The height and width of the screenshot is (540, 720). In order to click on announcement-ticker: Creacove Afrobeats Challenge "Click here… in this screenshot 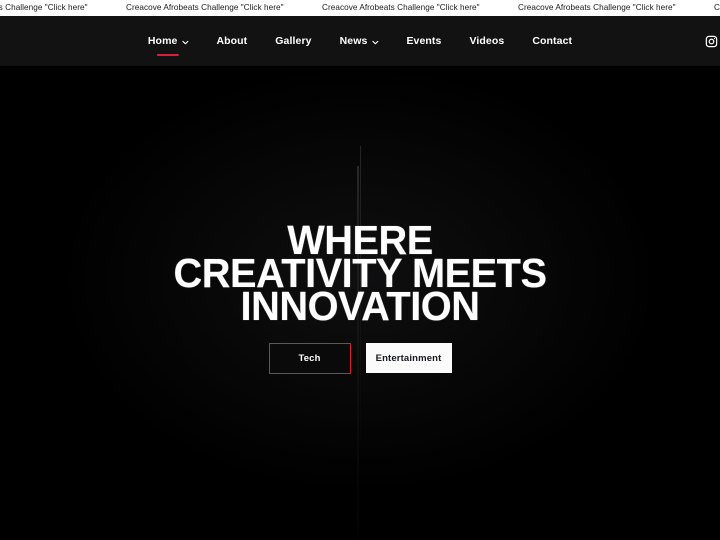, I will do `click(360, 8)`.